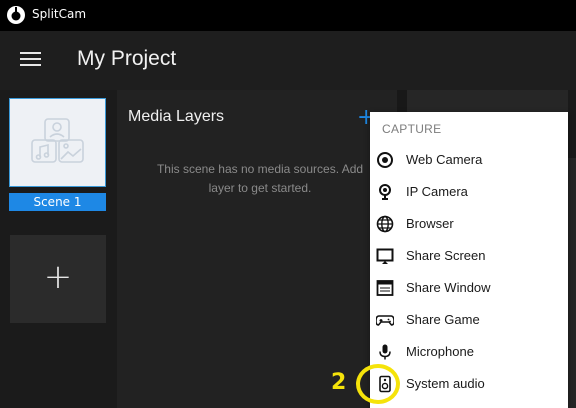  I want to click on media-layers-title: Media Layers, so click(176, 116).